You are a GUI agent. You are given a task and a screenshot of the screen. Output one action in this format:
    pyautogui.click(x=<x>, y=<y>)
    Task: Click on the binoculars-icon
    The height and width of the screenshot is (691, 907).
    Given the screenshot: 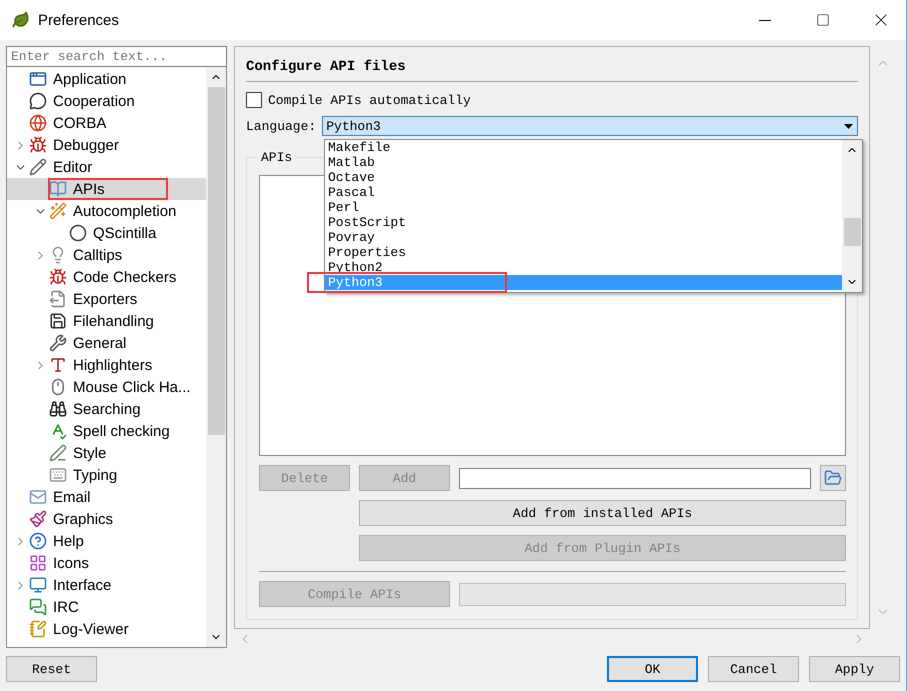 What is the action you would take?
    pyautogui.click(x=58, y=409)
    